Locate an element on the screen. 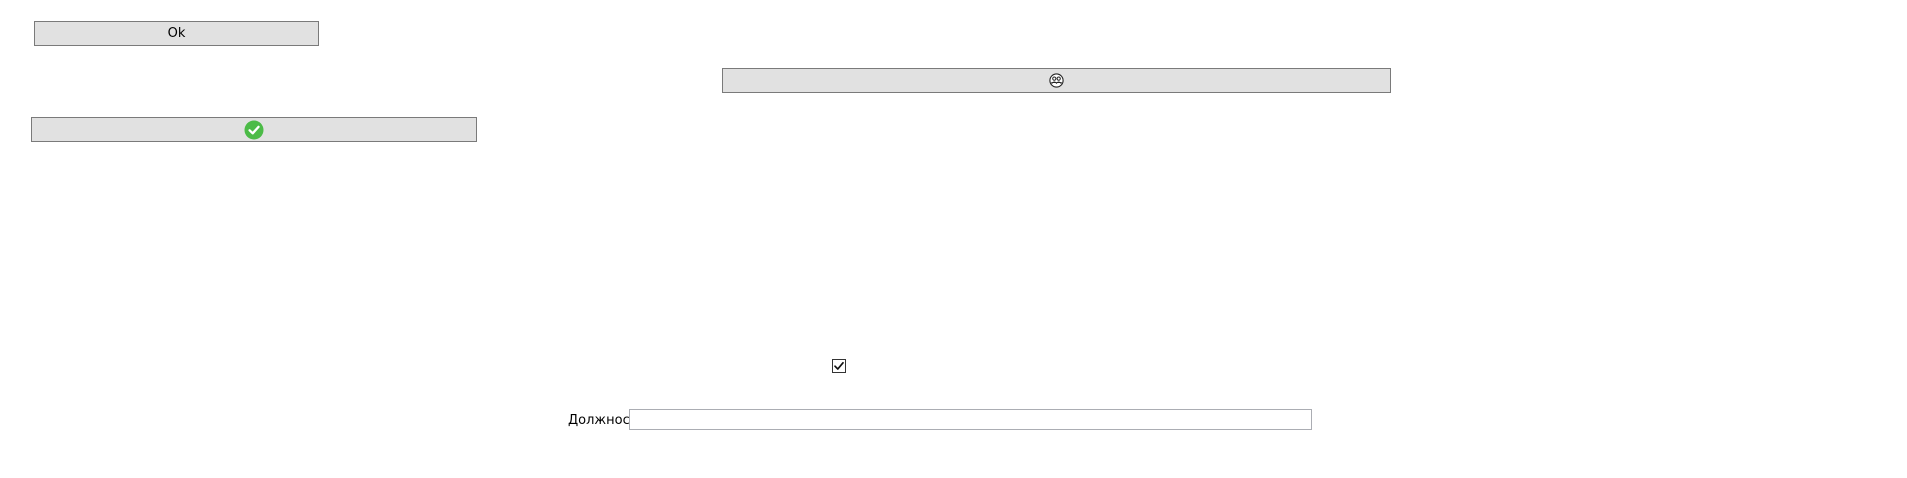  checkbox is located at coordinates (839, 366).